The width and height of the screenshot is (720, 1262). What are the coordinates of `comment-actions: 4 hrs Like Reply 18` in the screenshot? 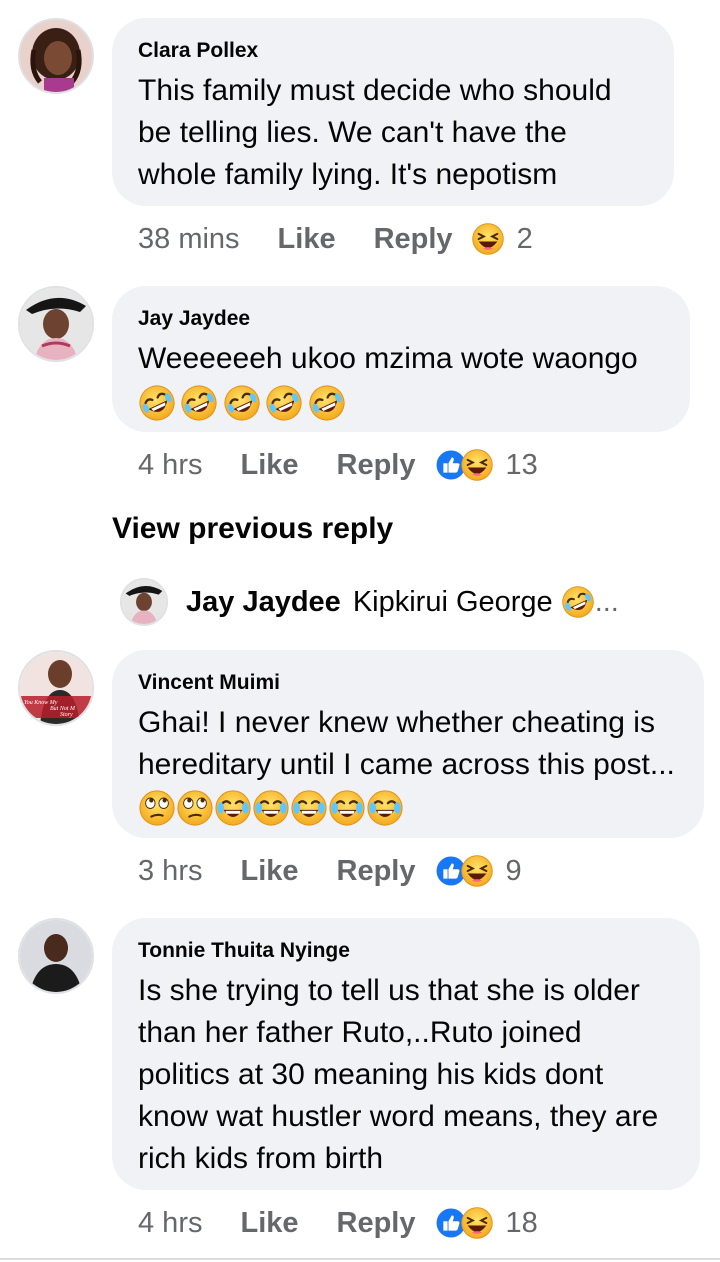 It's located at (338, 1223).